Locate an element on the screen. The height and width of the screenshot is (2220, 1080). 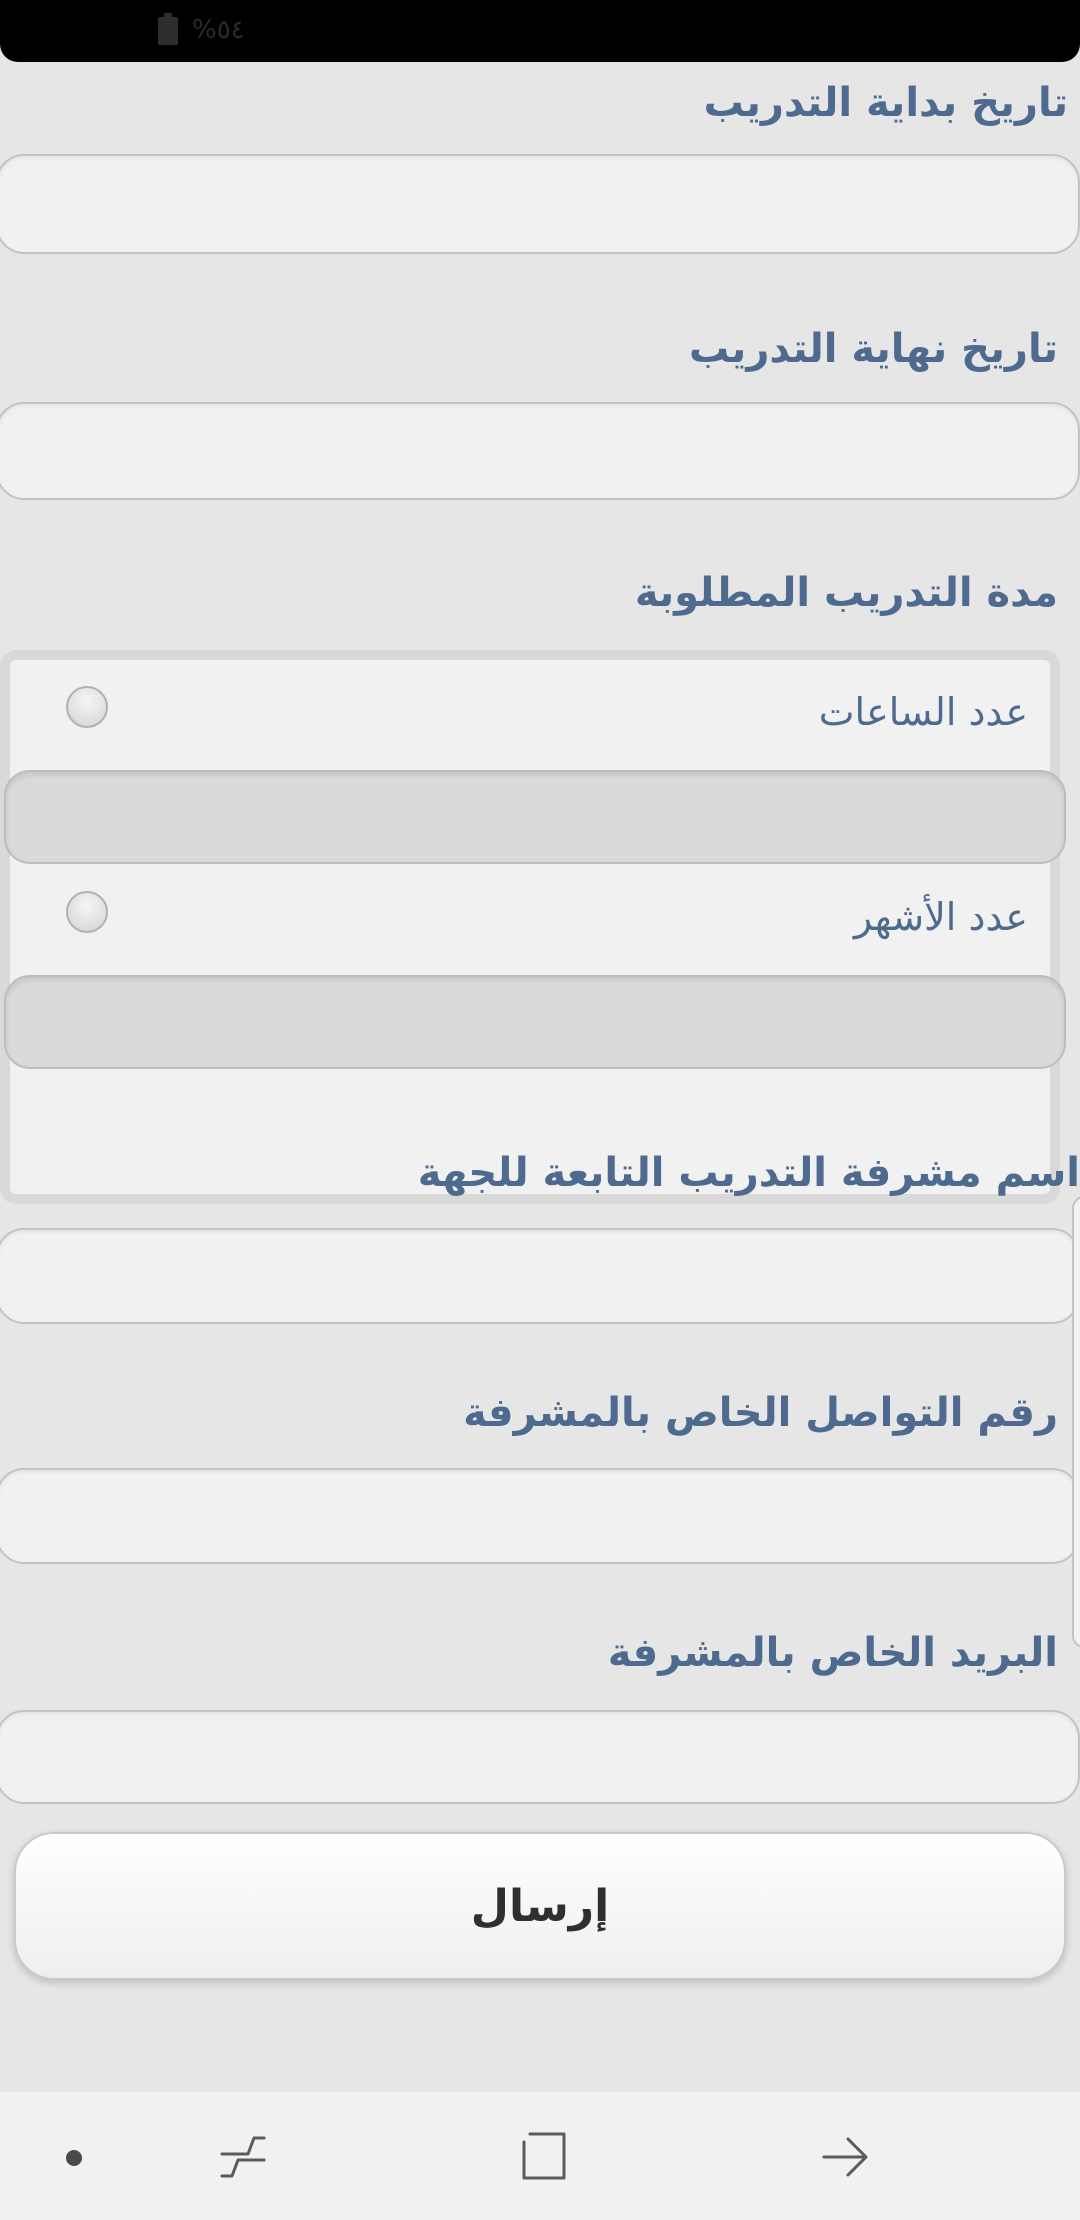
supervisor-phone-input is located at coordinates (540, 1516).